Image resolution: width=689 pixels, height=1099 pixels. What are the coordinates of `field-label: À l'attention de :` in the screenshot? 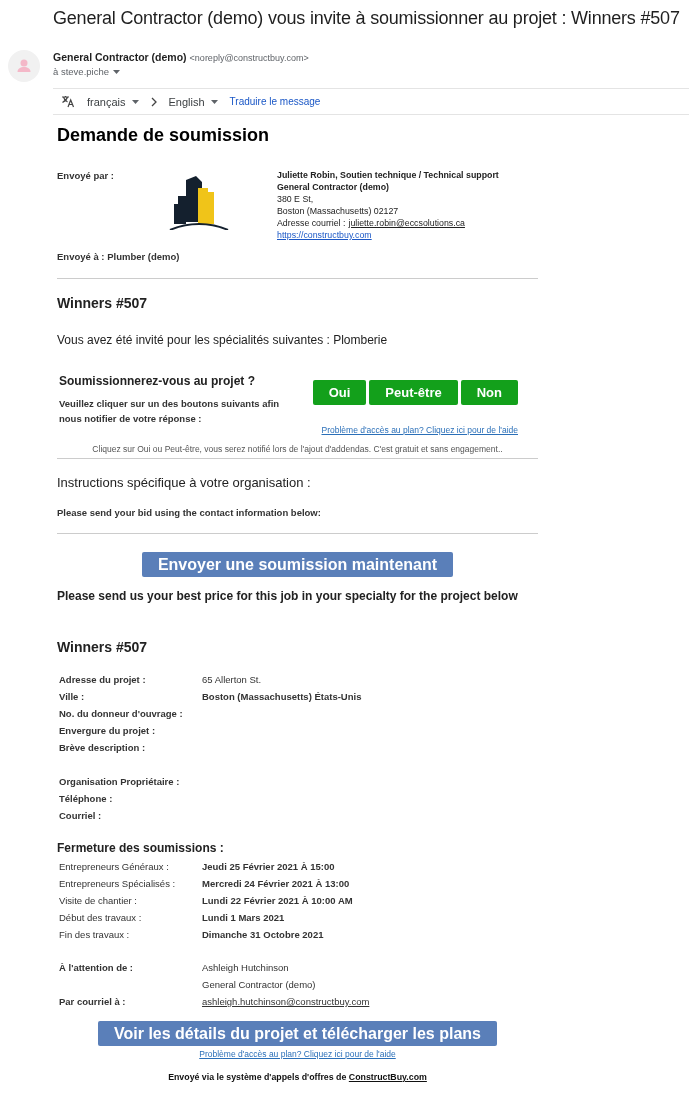 It's located at (97, 968).